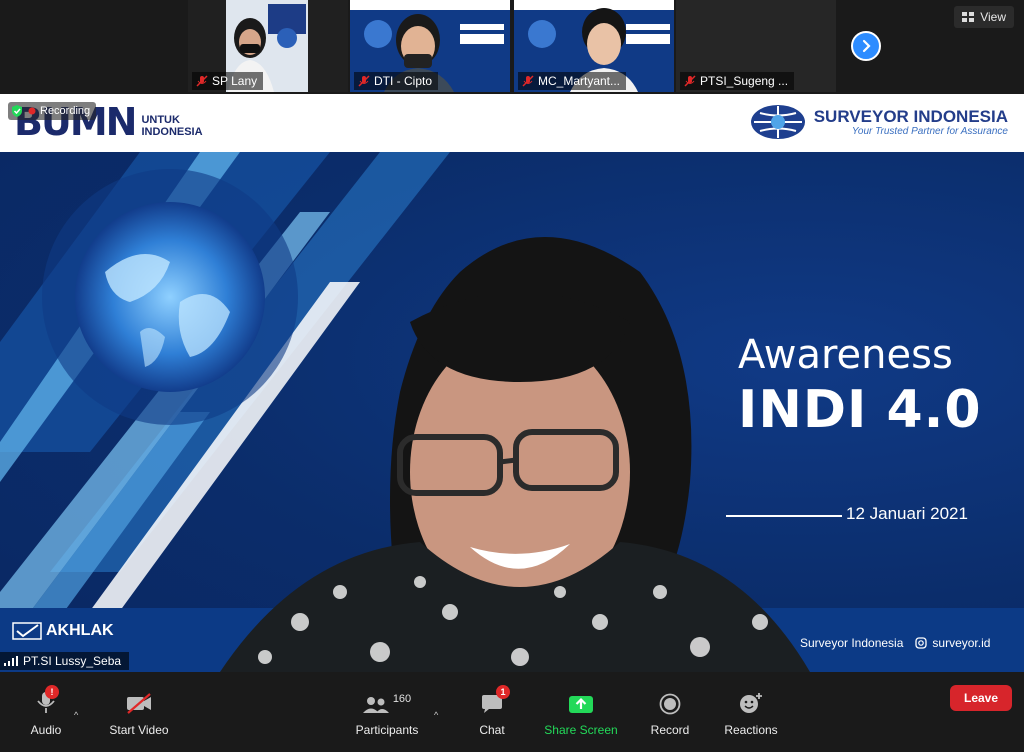 This screenshot has height=752, width=1024. Describe the element at coordinates (160, 120) in the screenshot. I see `bumn-sub-line1: UNTUK` at that location.